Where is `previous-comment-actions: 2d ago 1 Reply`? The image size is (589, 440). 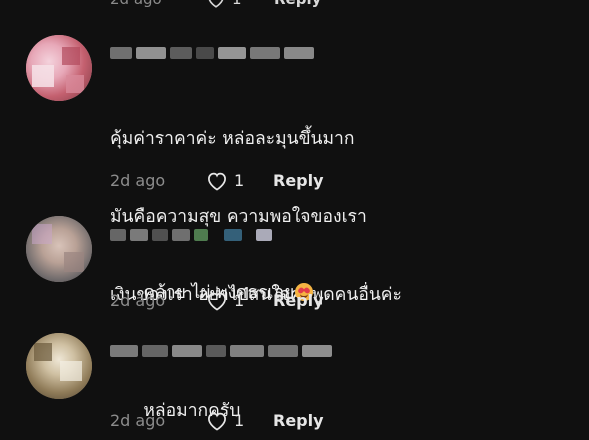
previous-comment-actions: 2d ago 1 Reply is located at coordinates (215, 5).